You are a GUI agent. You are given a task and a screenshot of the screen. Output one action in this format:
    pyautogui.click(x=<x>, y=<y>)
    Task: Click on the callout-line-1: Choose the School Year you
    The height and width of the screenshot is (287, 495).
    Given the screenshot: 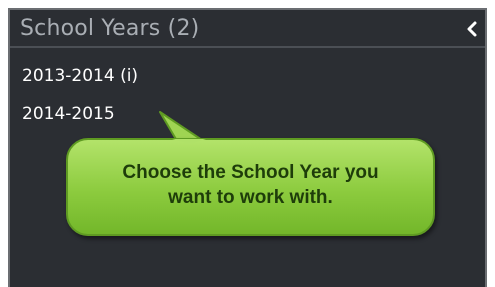 What is the action you would take?
    pyautogui.click(x=250, y=172)
    